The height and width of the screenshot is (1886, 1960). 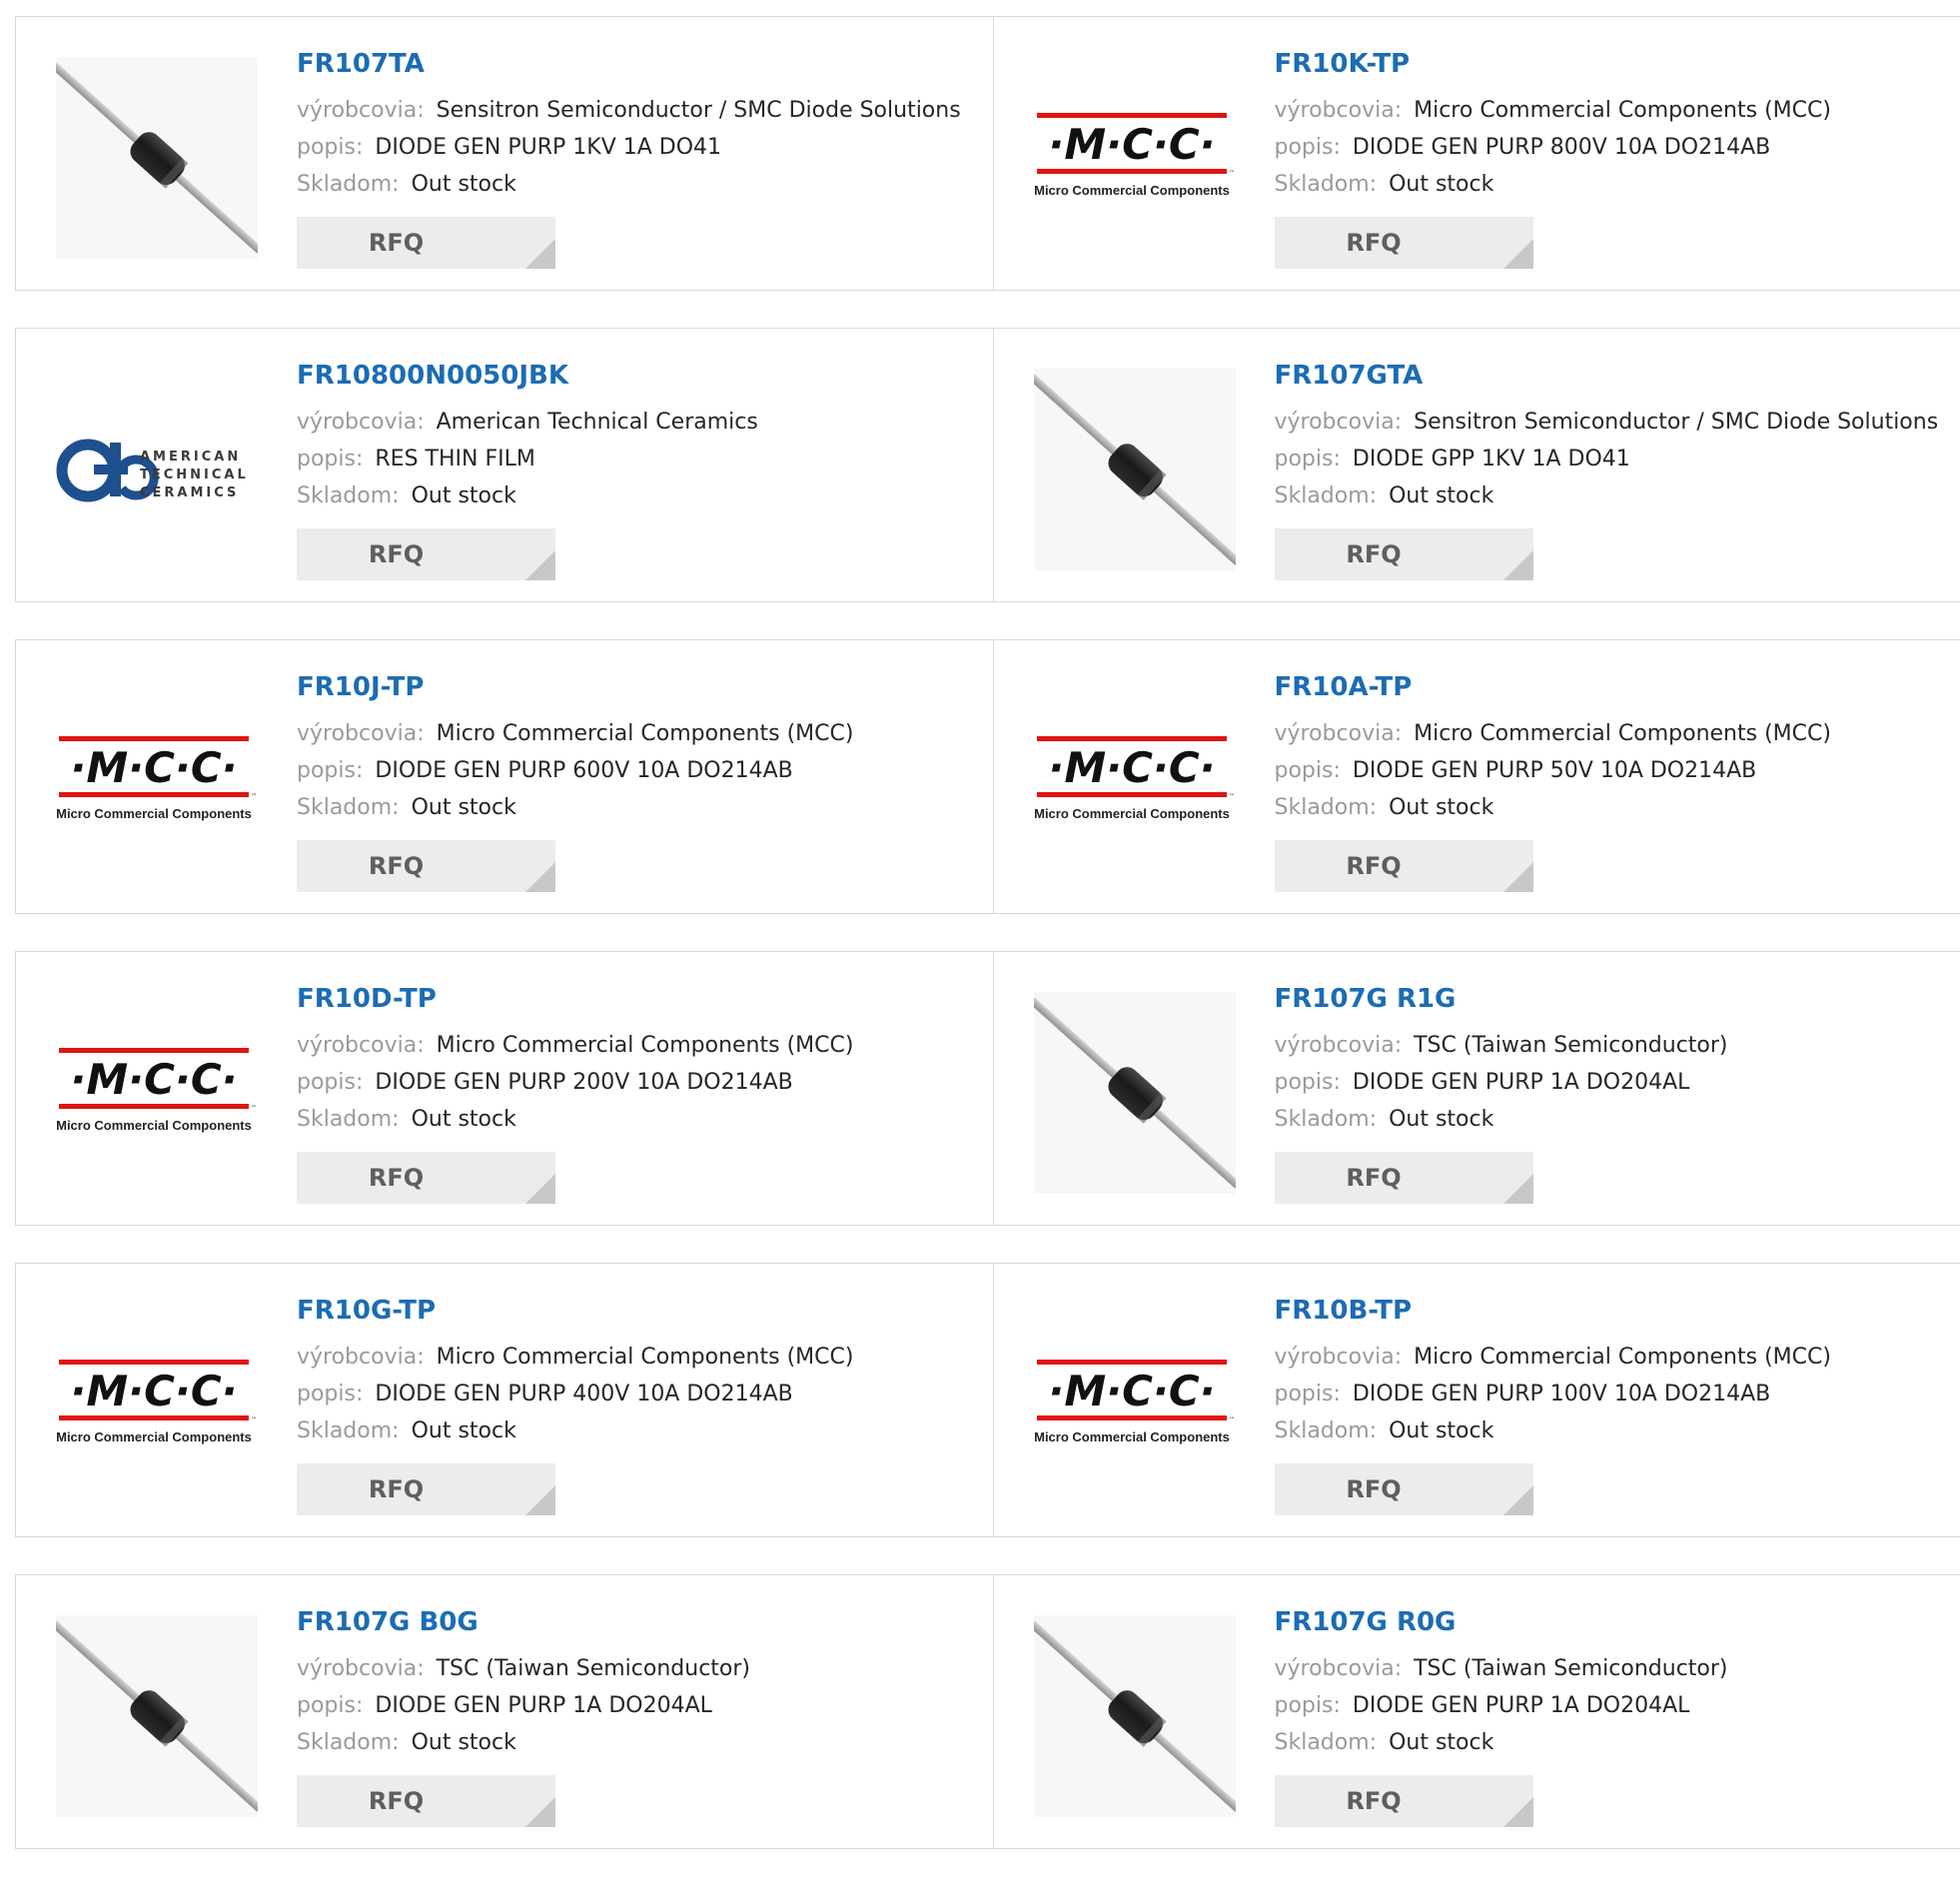 What do you see at coordinates (645, 687) in the screenshot?
I see `part-number-link: FR10J-TP` at bounding box center [645, 687].